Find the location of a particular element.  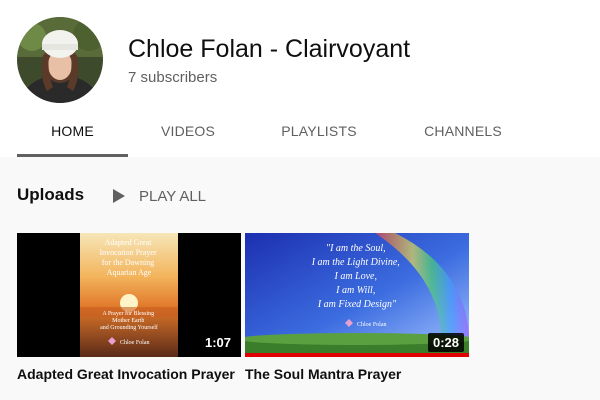

play-icon is located at coordinates (119, 196).